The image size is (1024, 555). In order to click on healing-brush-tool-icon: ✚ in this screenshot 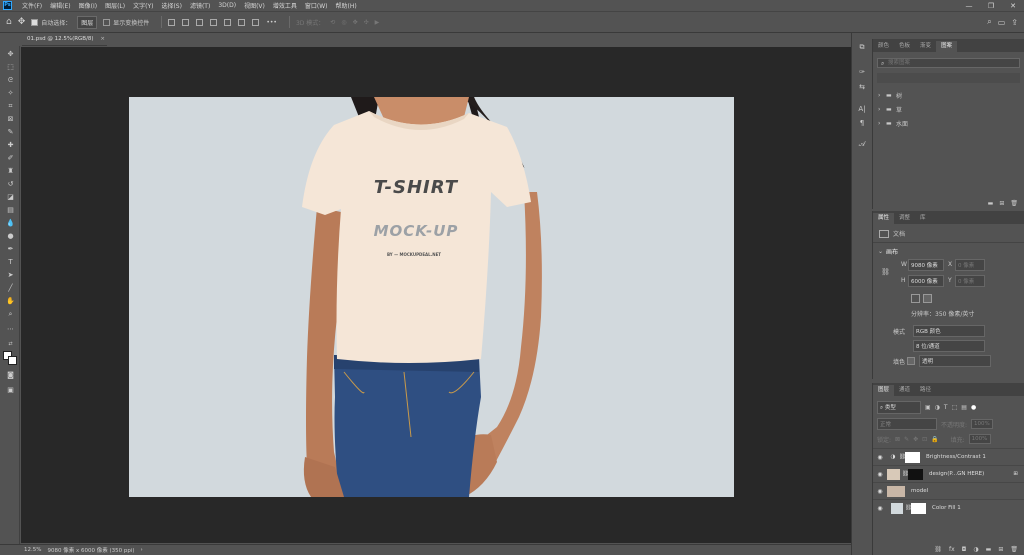, I will do `click(10, 145)`.